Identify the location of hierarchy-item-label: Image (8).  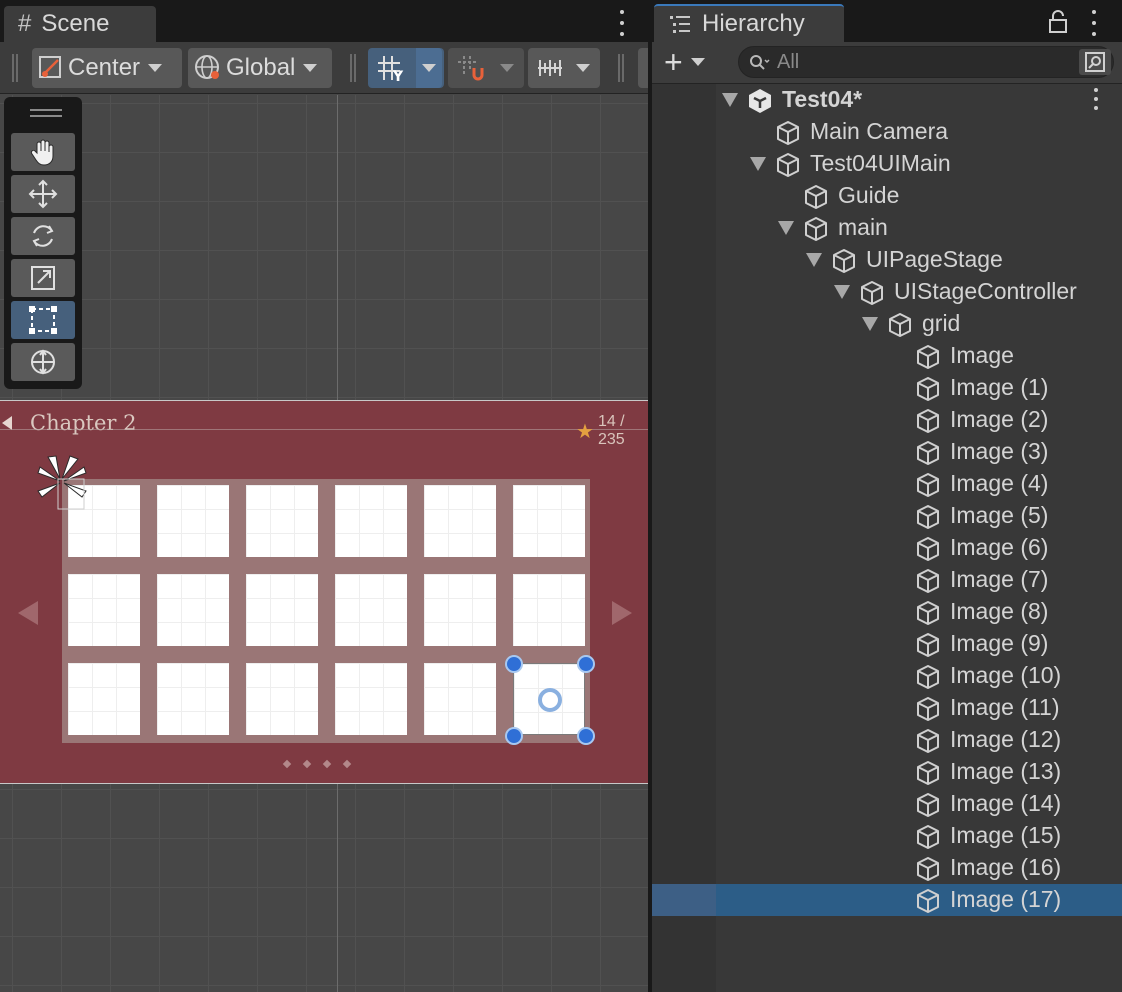
(999, 611).